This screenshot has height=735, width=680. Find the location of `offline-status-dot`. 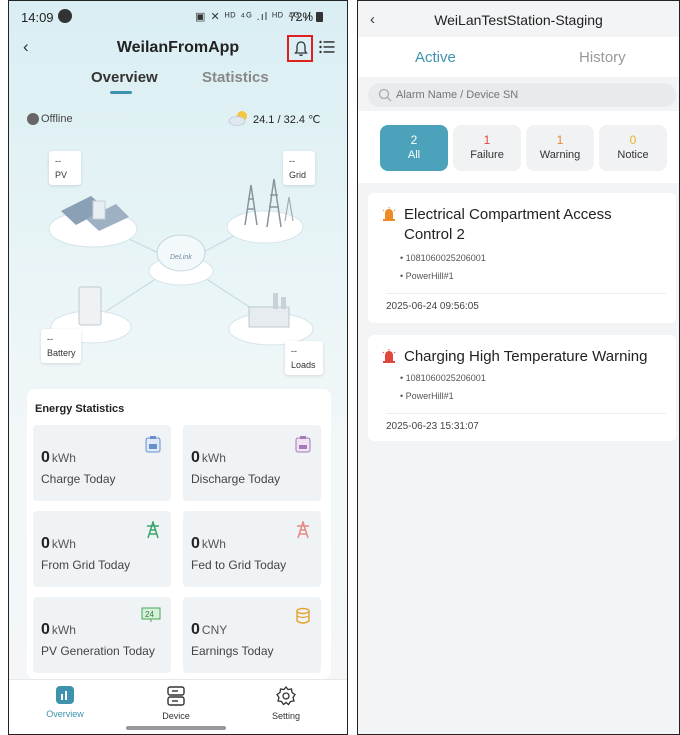

offline-status-dot is located at coordinates (33, 119).